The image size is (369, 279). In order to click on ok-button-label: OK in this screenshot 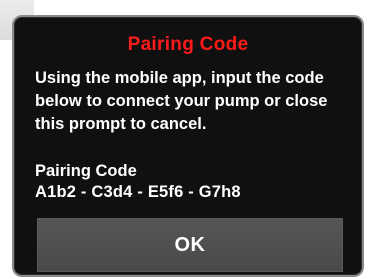, I will do `click(190, 244)`.